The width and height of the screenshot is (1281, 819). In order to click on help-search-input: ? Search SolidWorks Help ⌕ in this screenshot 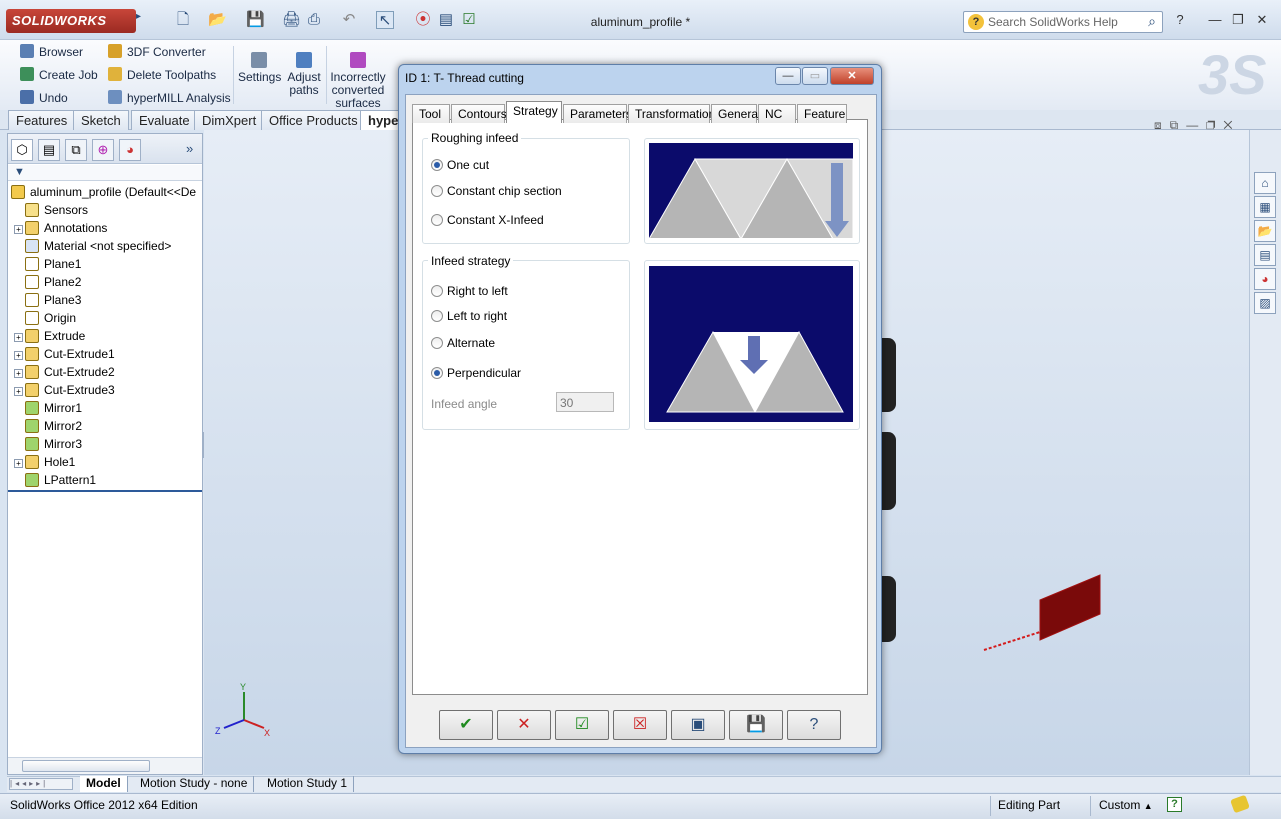, I will do `click(1063, 22)`.